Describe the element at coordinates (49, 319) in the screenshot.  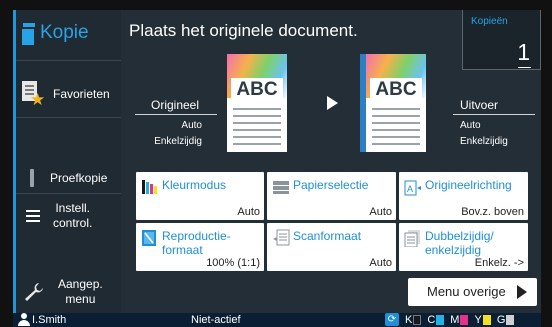
I see `user-name: I.Smith` at that location.